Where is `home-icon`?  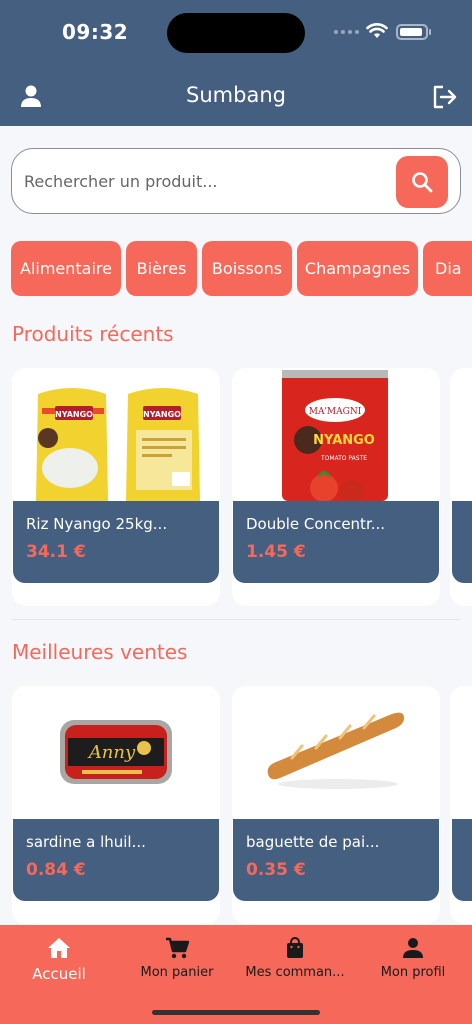
home-icon is located at coordinates (59, 948).